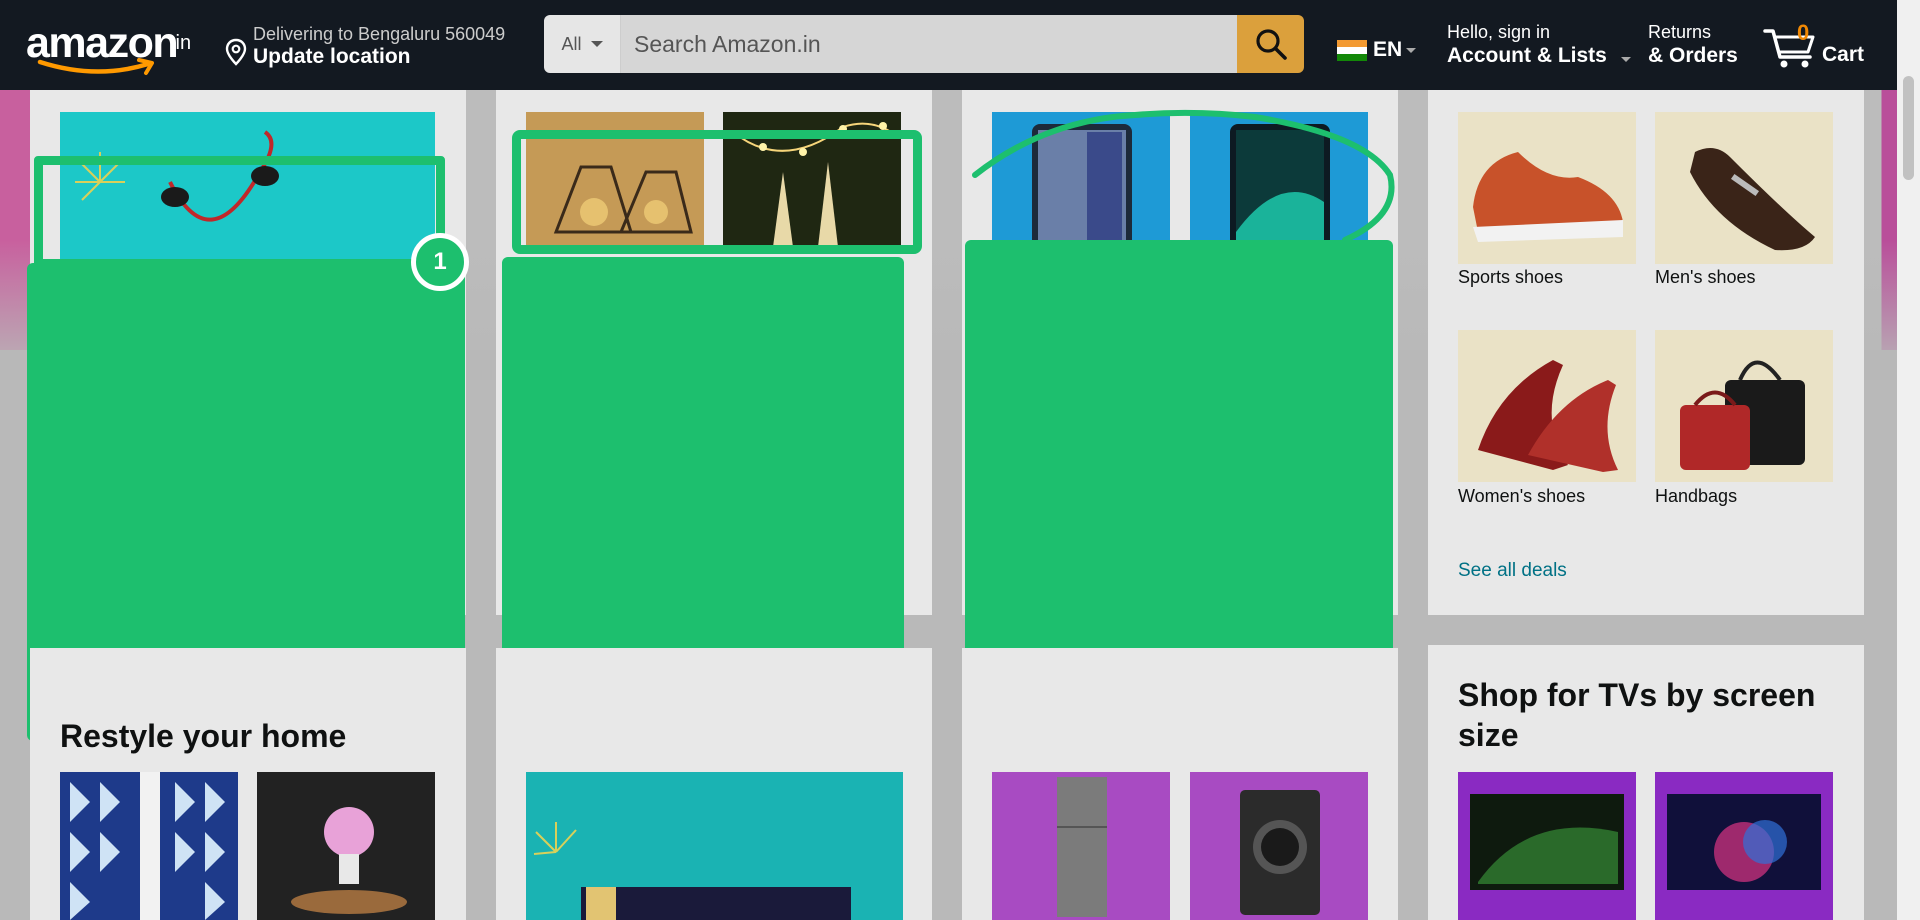  Describe the element at coordinates (1637, 715) in the screenshot. I see `tv-card-title: Shop for TVs by screen size` at that location.